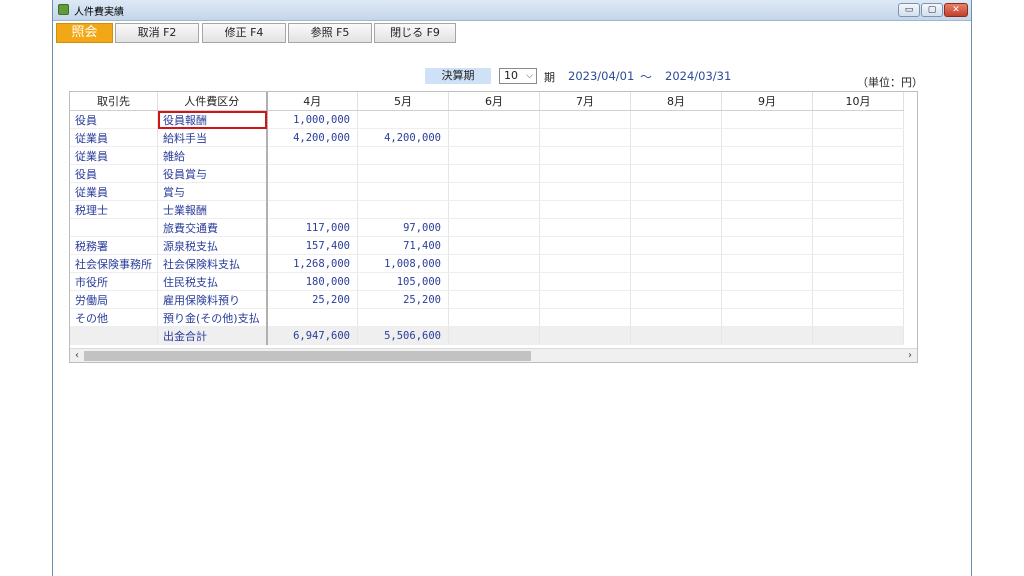 This screenshot has height=576, width=1024. What do you see at coordinates (767, 101) in the screenshot?
I see `column-header-sep: 9月` at bounding box center [767, 101].